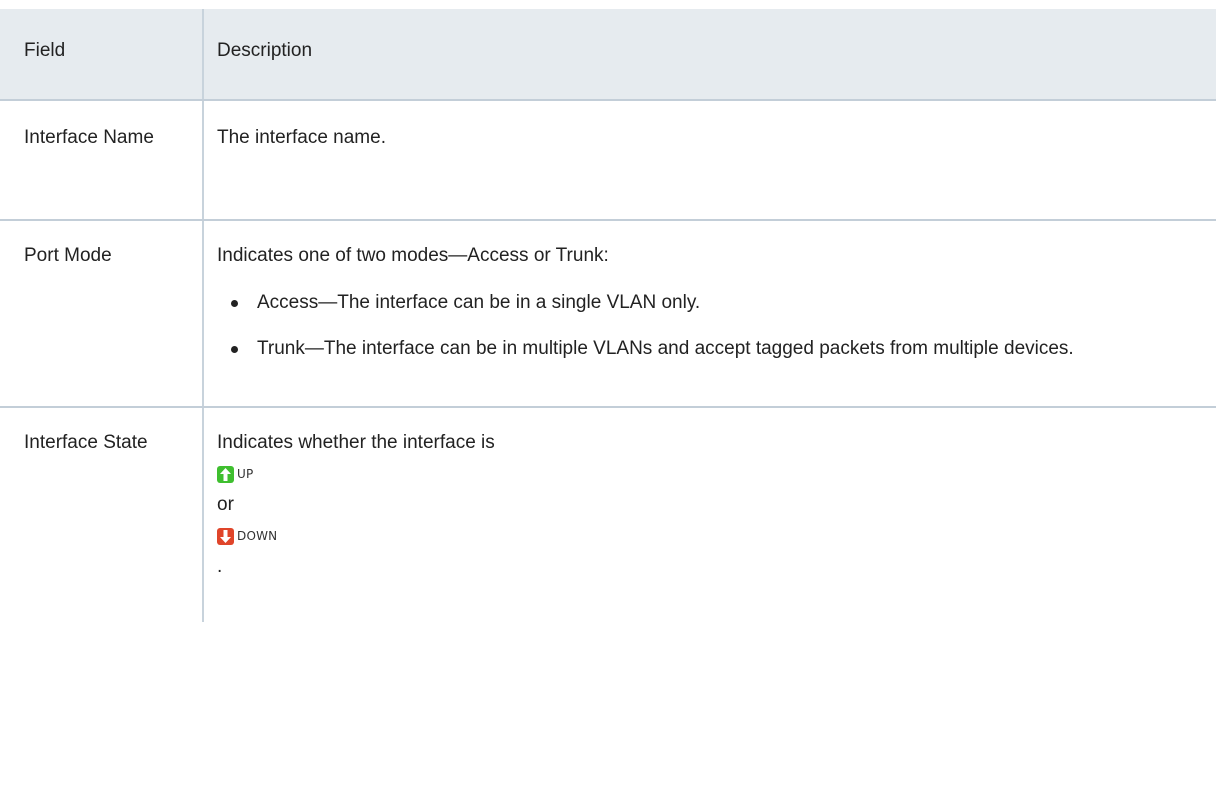 The width and height of the screenshot is (1216, 811). Describe the element at coordinates (102, 313) in the screenshot. I see `field-cell-port-mode: Port Mode` at that location.